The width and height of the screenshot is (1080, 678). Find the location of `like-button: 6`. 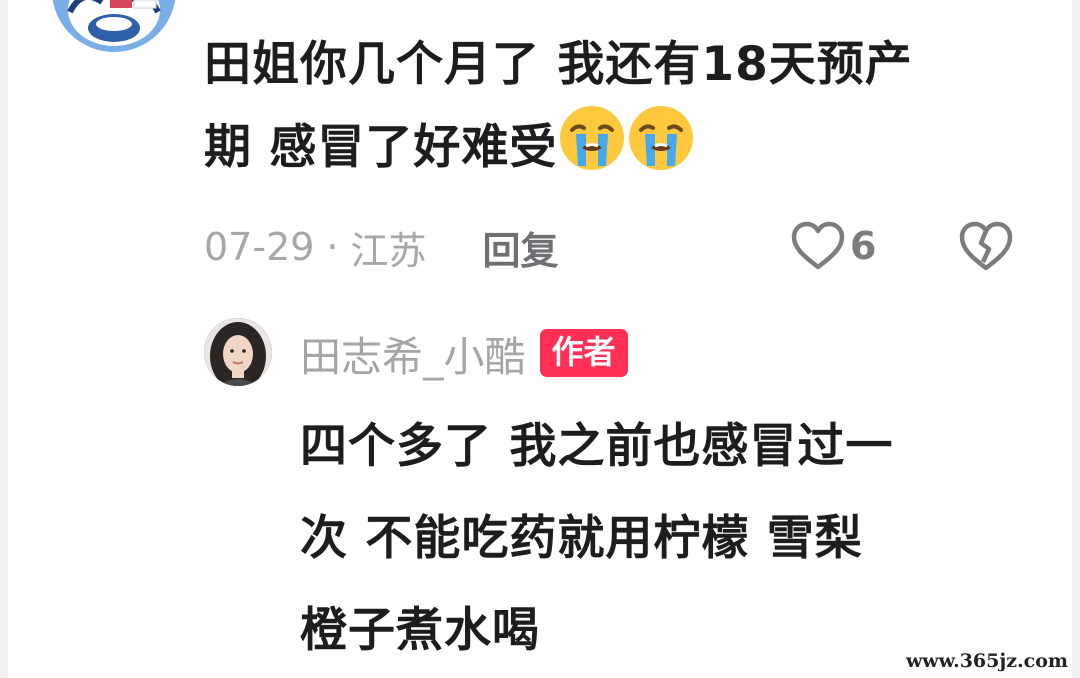

like-button: 6 is located at coordinates (833, 246).